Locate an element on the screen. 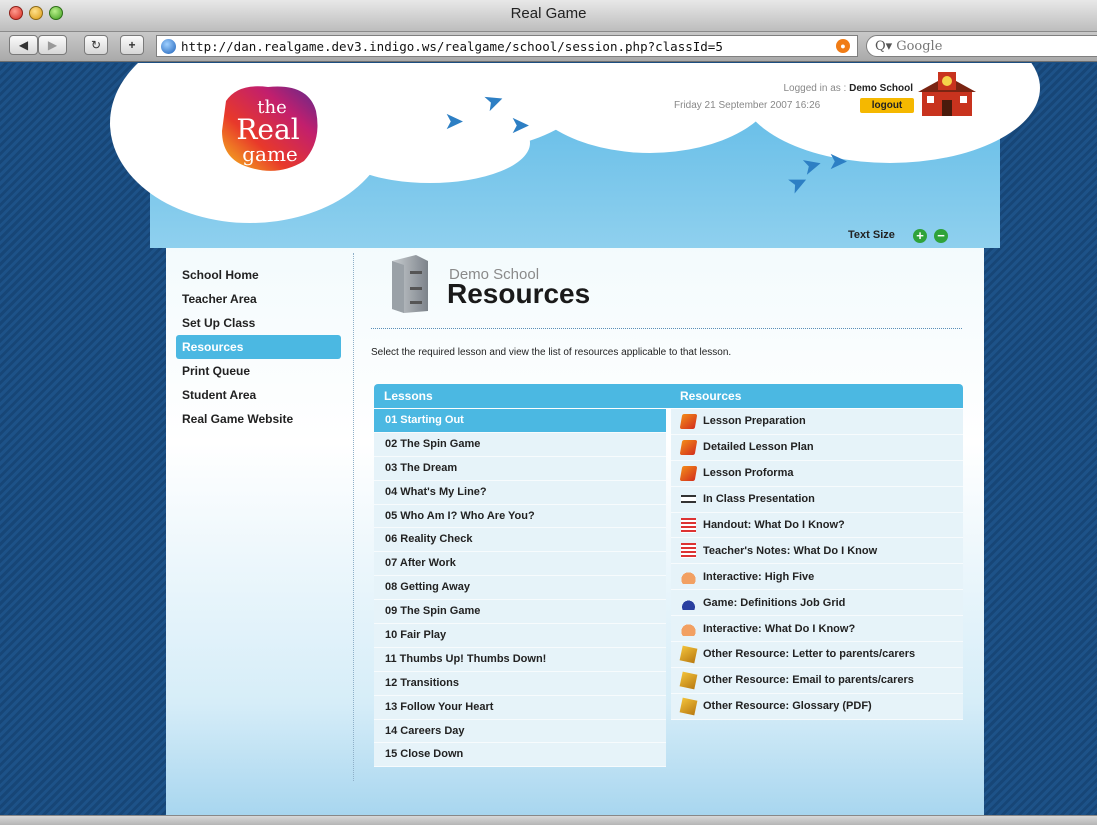  forward-button: ▶ is located at coordinates (52, 45).